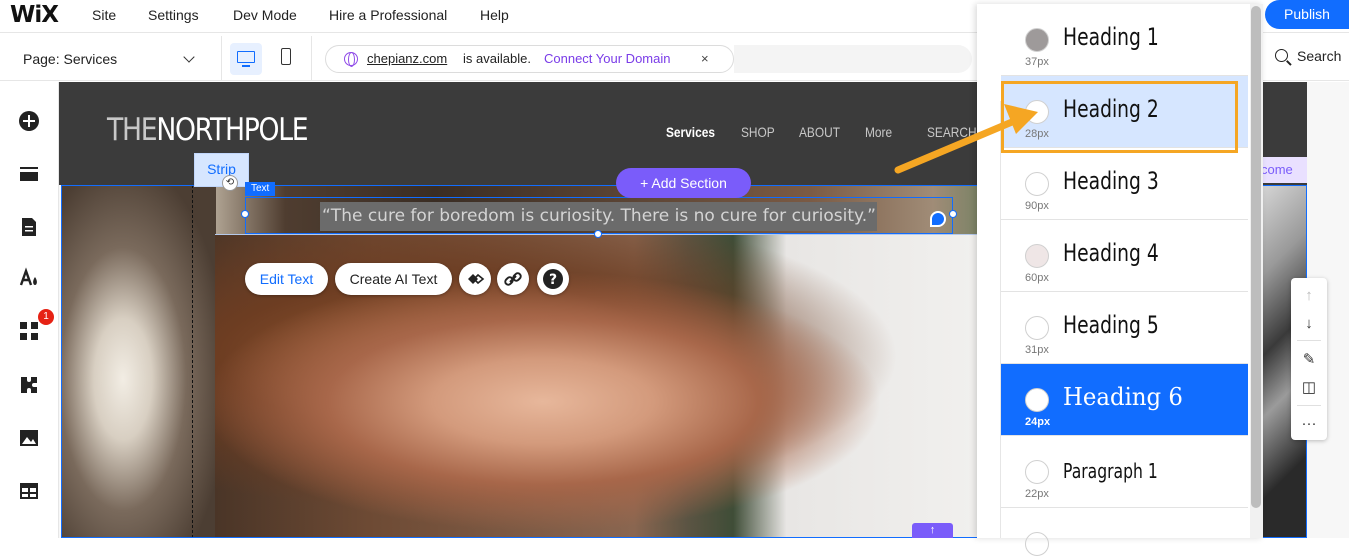  Describe the element at coordinates (189, 57) in the screenshot. I see `chevron-down-icon` at that location.